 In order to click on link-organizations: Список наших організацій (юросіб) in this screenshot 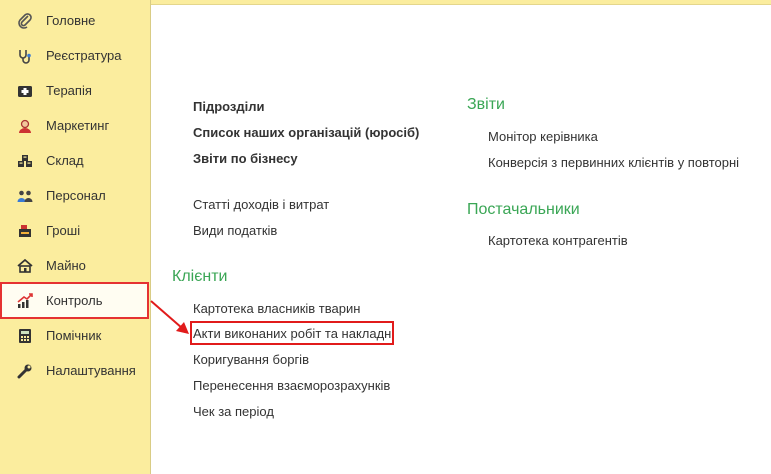, I will do `click(306, 132)`.